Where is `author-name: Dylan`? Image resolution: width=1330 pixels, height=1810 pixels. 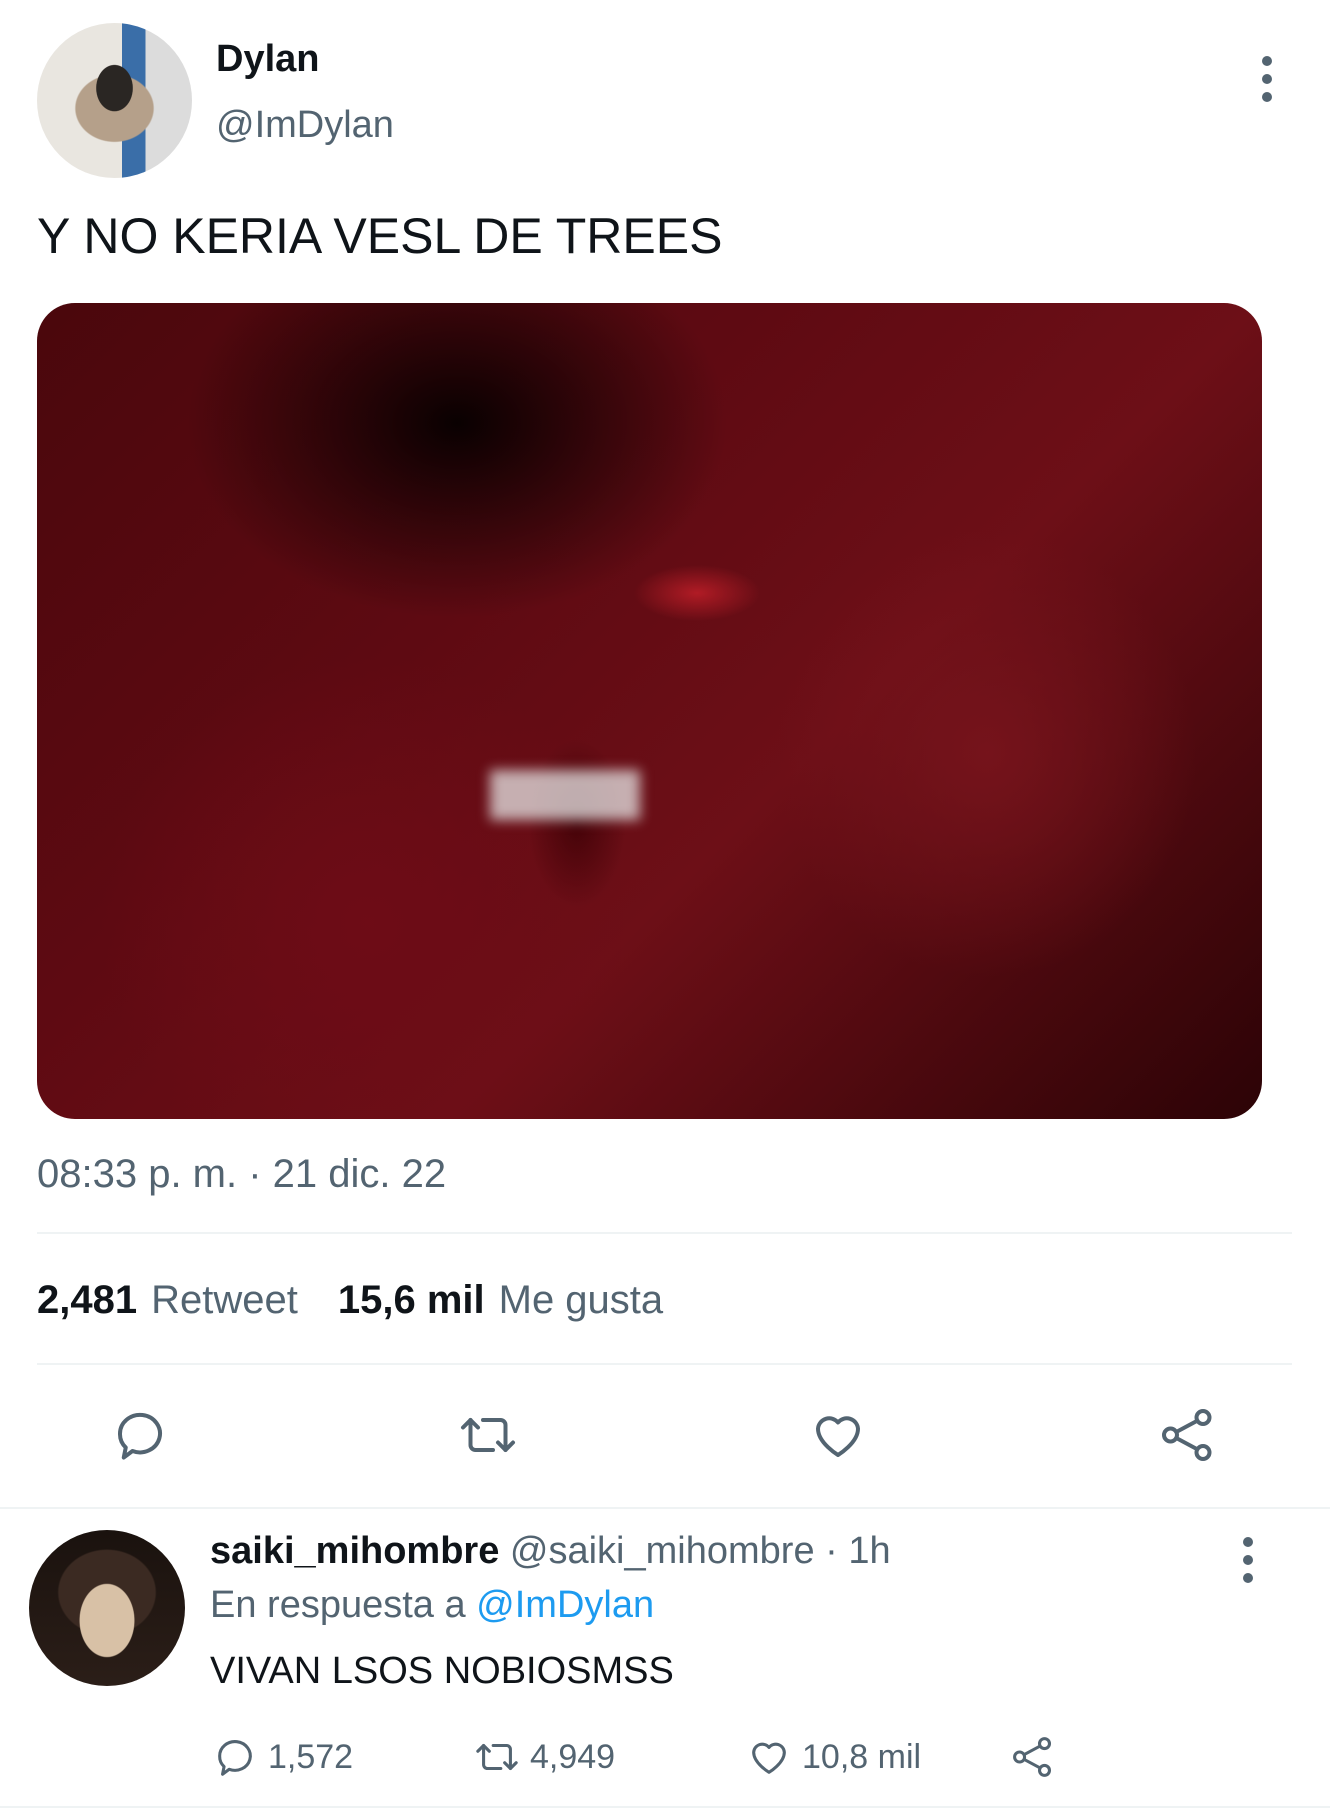
author-name: Dylan is located at coordinates (267, 59).